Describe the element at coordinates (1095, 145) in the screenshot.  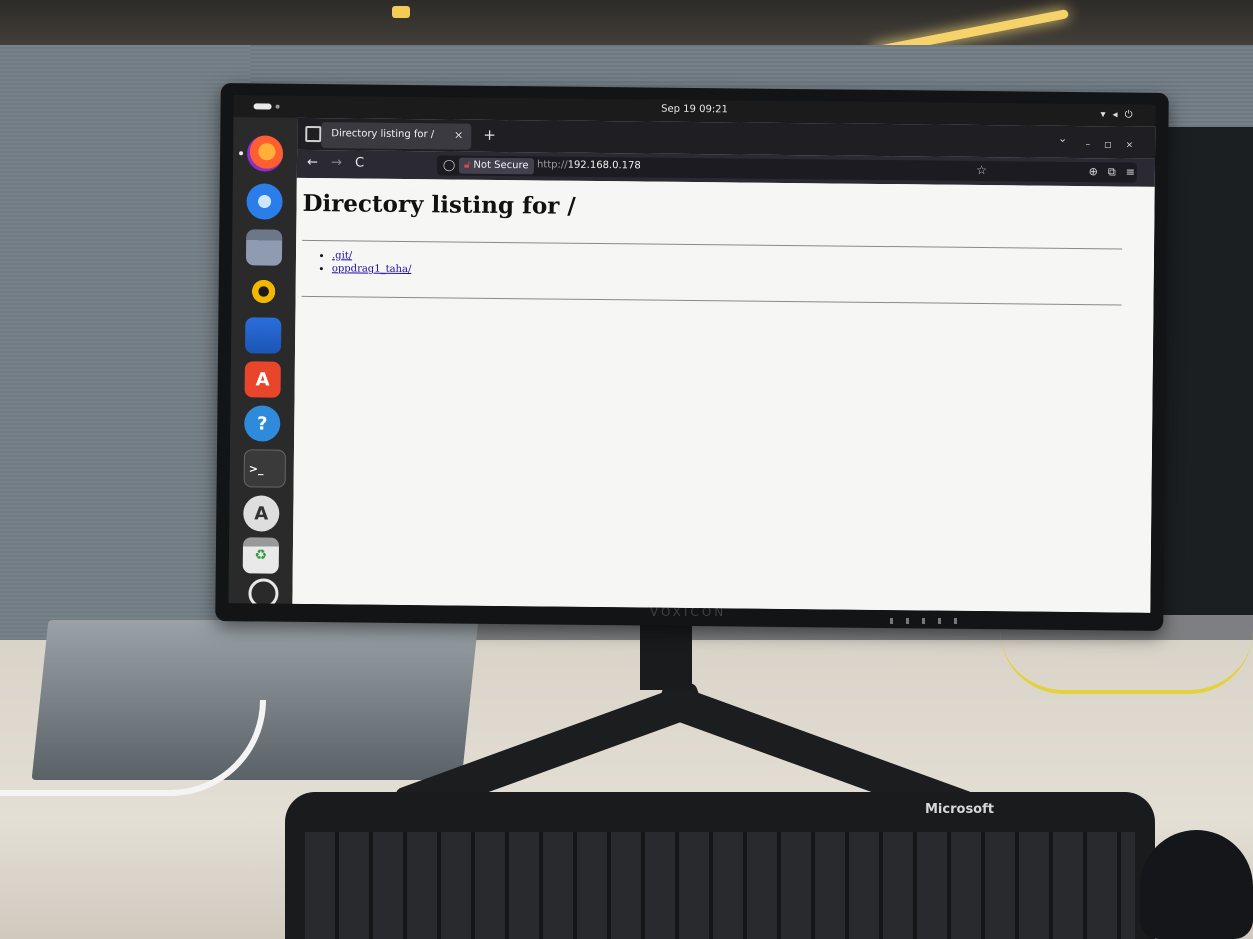
I see `minimize-icon: –` at that location.